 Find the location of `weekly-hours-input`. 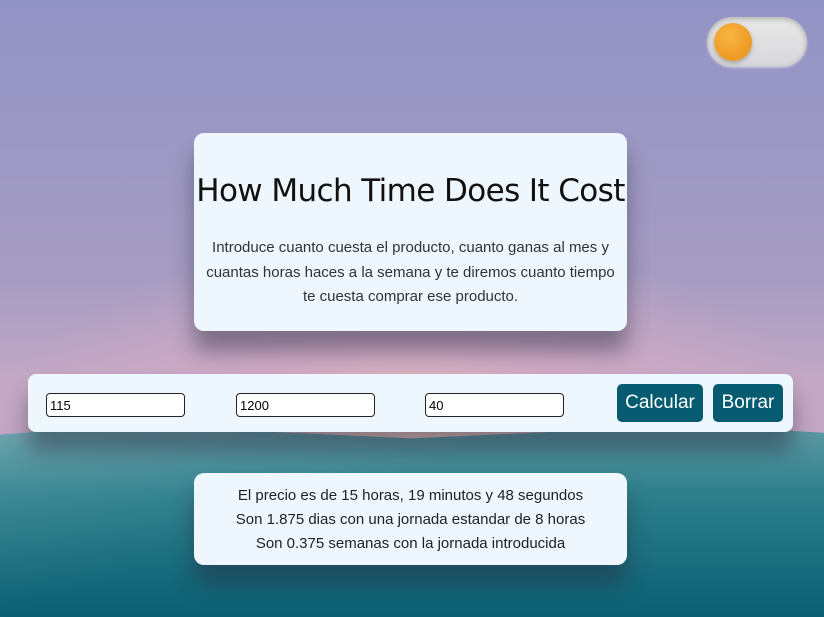

weekly-hours-input is located at coordinates (494, 405).